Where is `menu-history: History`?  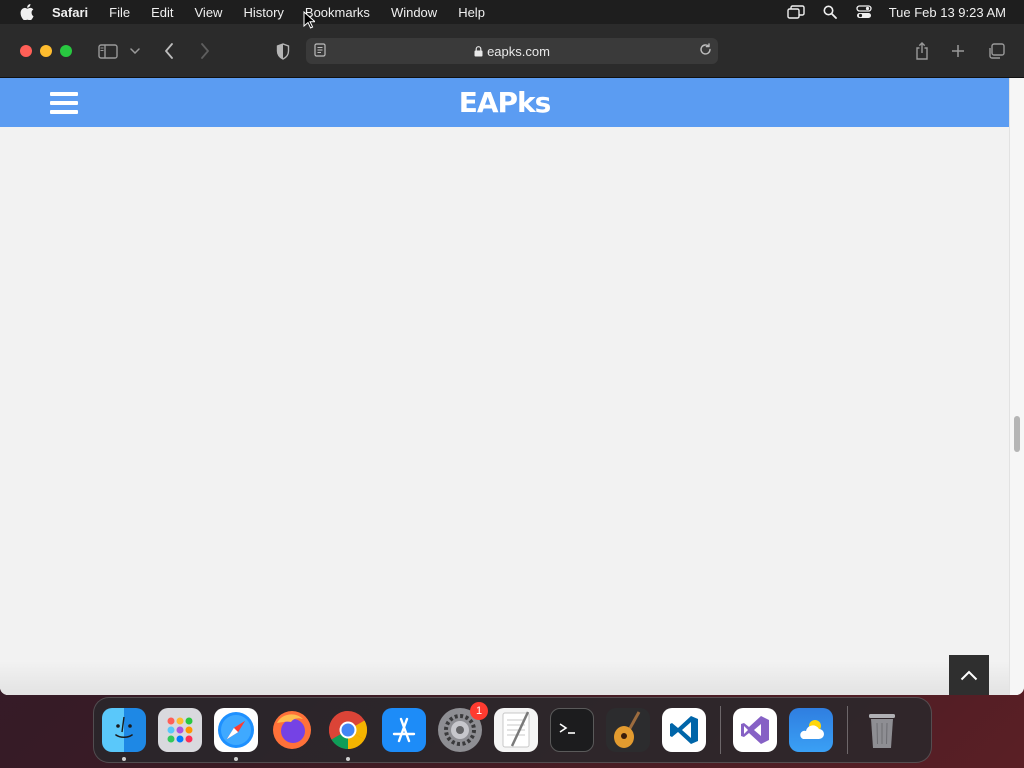 menu-history: History is located at coordinates (263, 12).